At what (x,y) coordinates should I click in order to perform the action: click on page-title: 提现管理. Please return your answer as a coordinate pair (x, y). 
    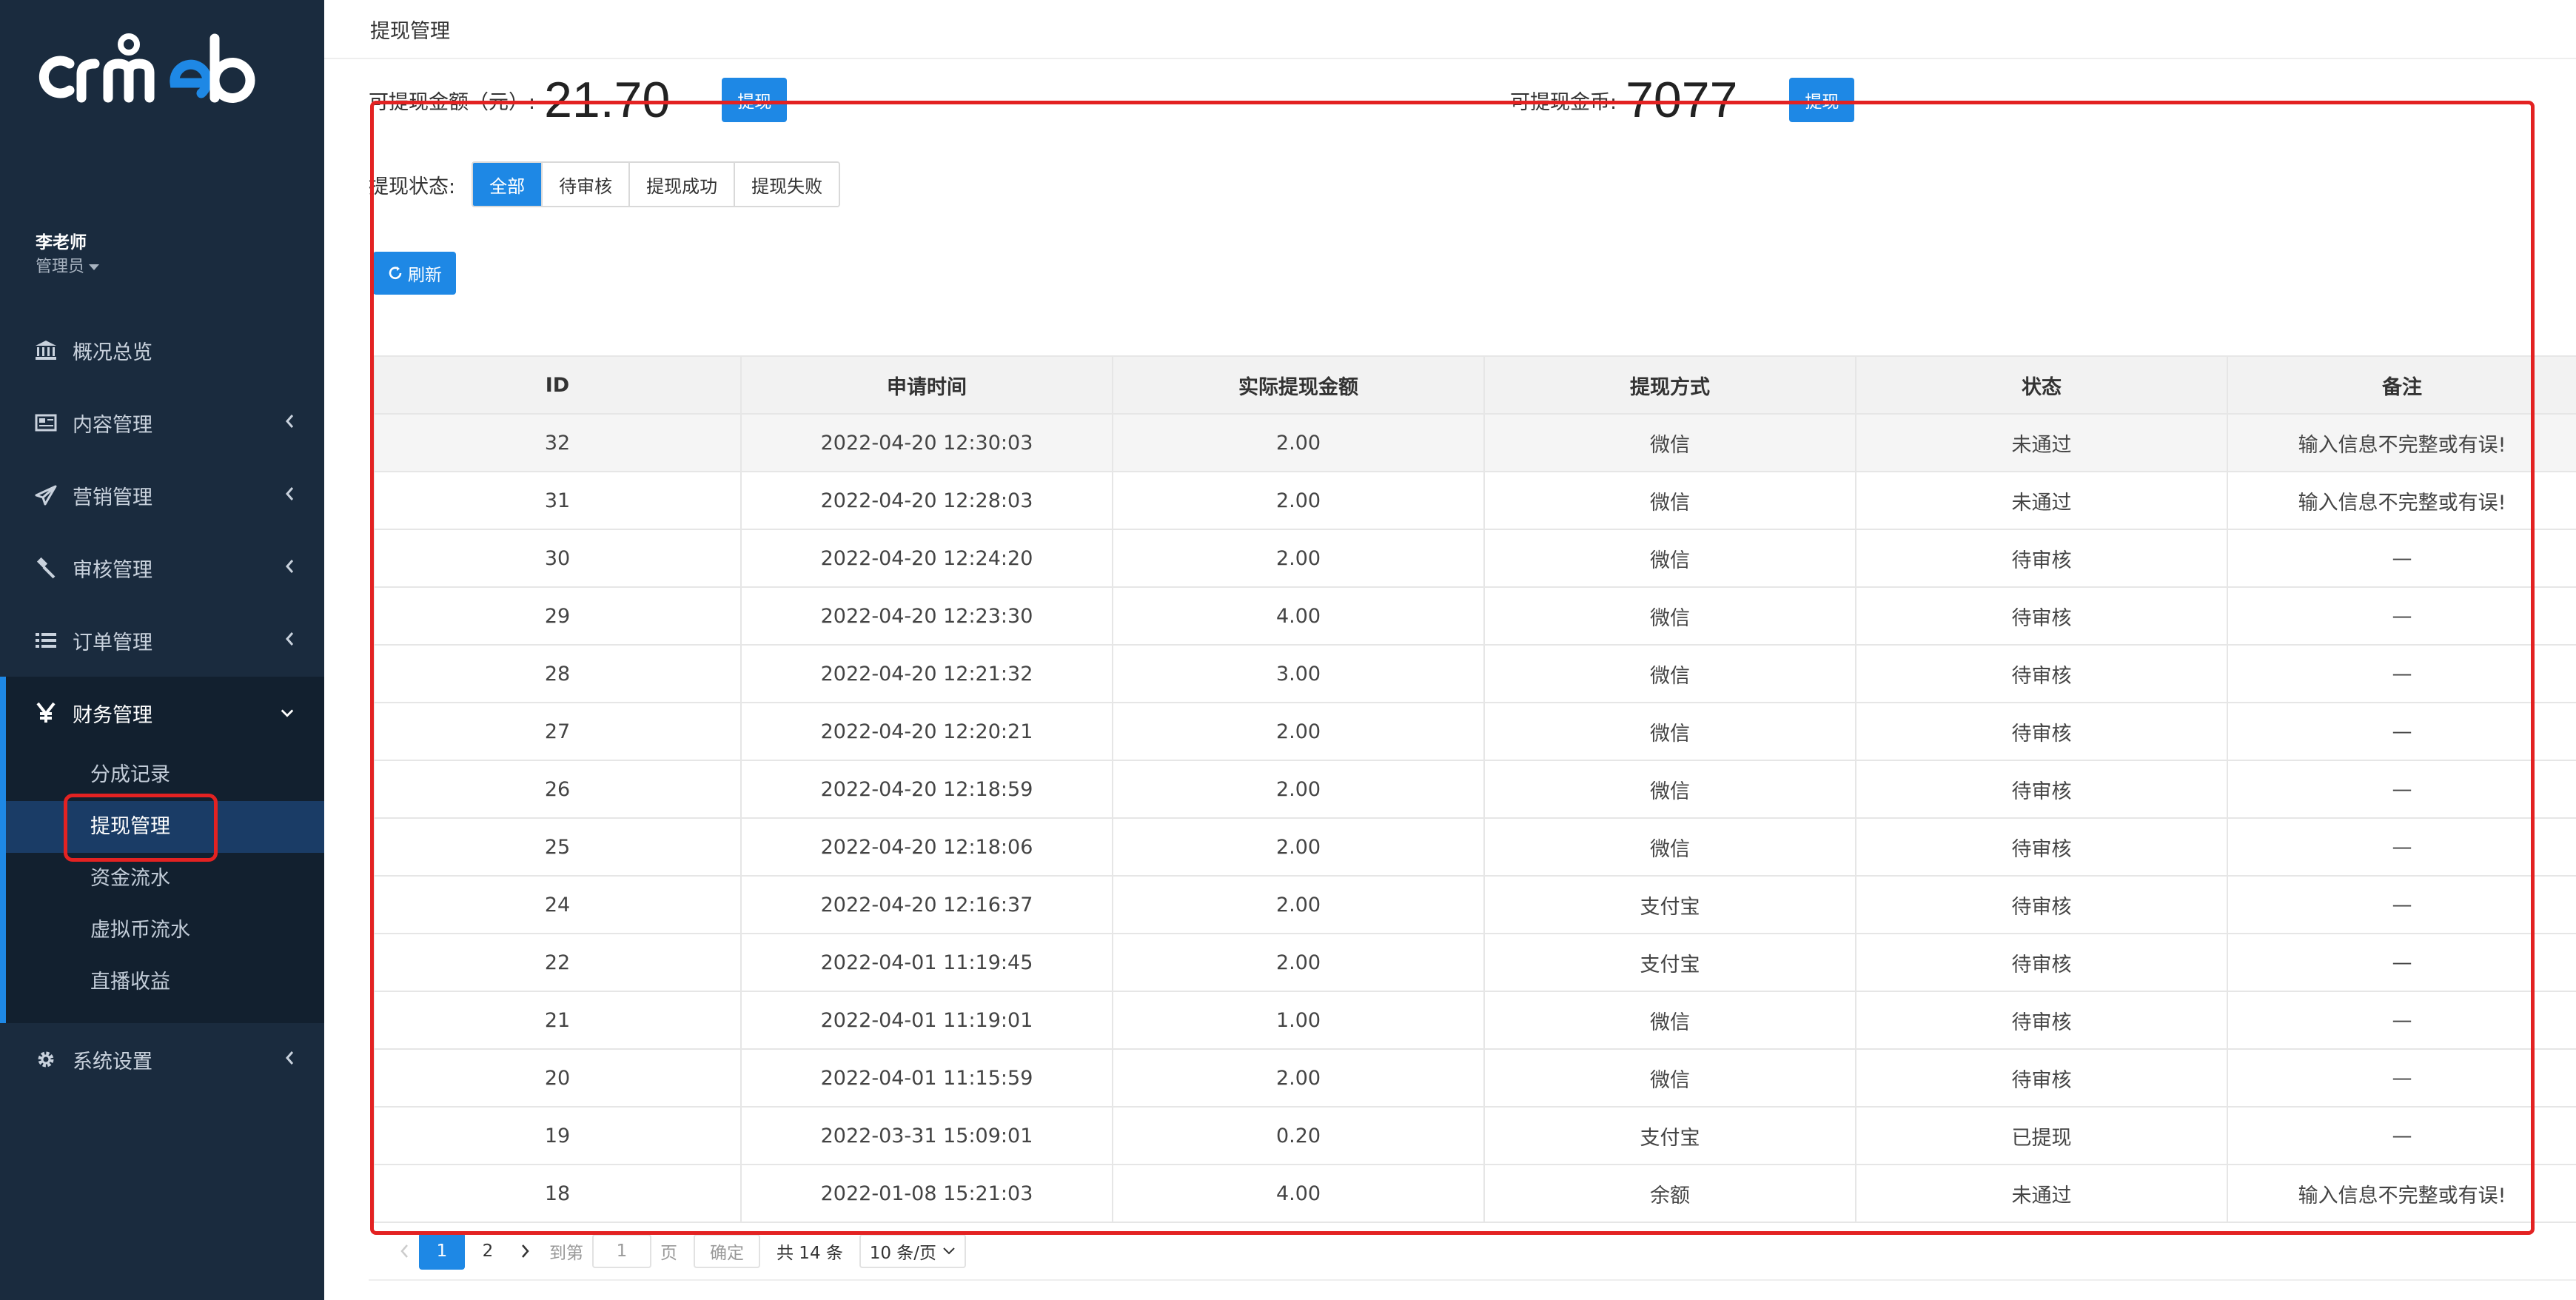
    Looking at the image, I should click on (410, 31).